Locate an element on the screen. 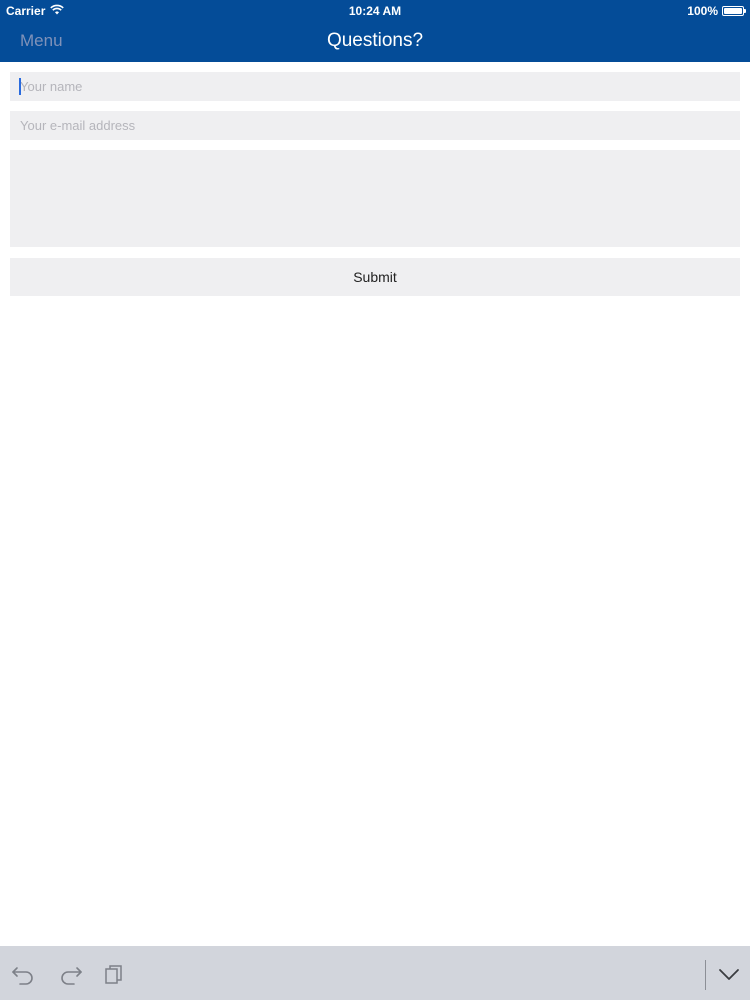  undo-icon is located at coordinates (24, 974).